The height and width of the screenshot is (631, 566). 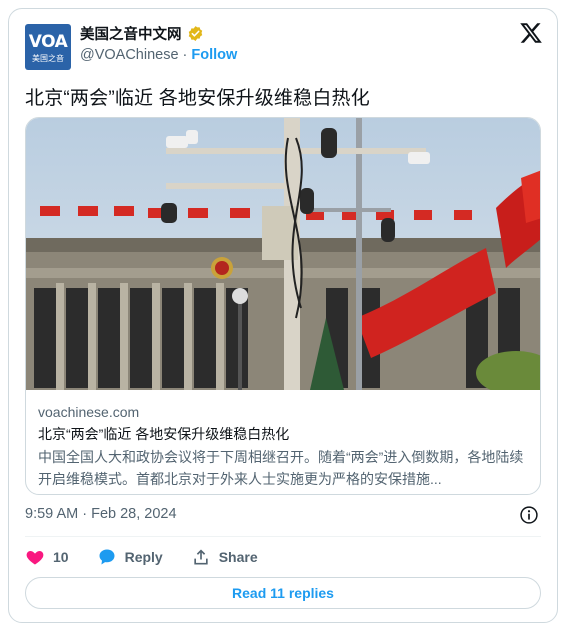 I want to click on link-title: 北京“两会”临近 各地安保升级维稳白热化, so click(x=164, y=434).